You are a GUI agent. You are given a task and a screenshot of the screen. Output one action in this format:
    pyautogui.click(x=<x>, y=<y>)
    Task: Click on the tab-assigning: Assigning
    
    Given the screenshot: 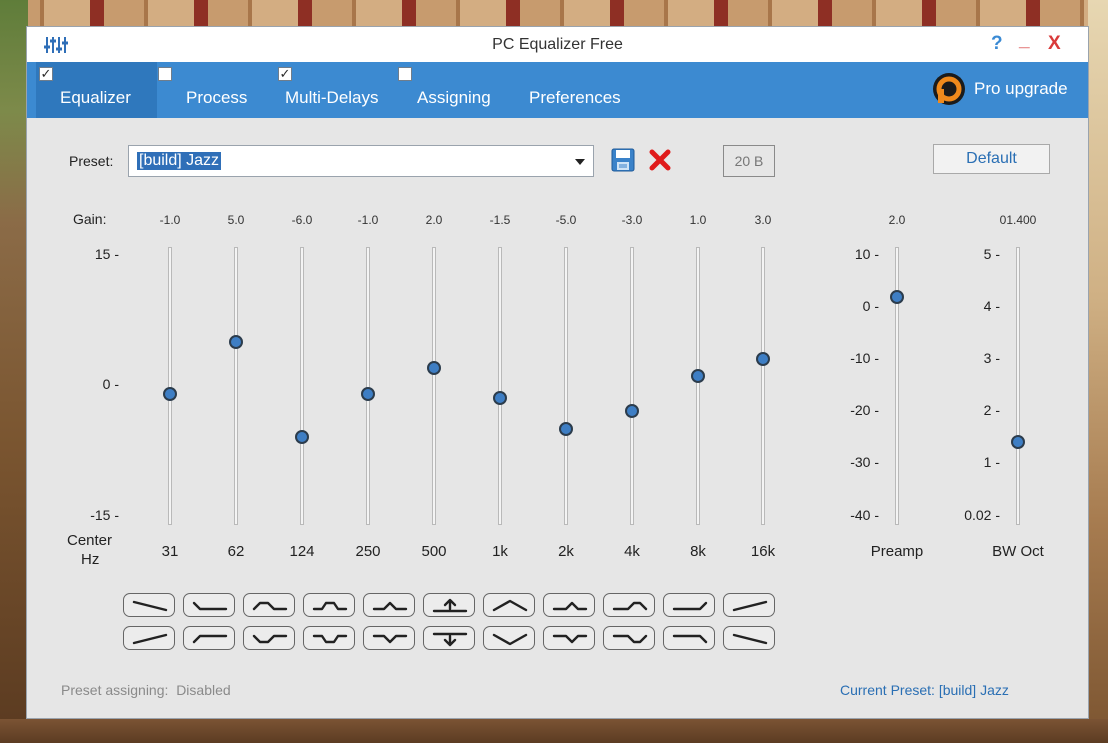 What is the action you would take?
    pyautogui.click(x=452, y=90)
    